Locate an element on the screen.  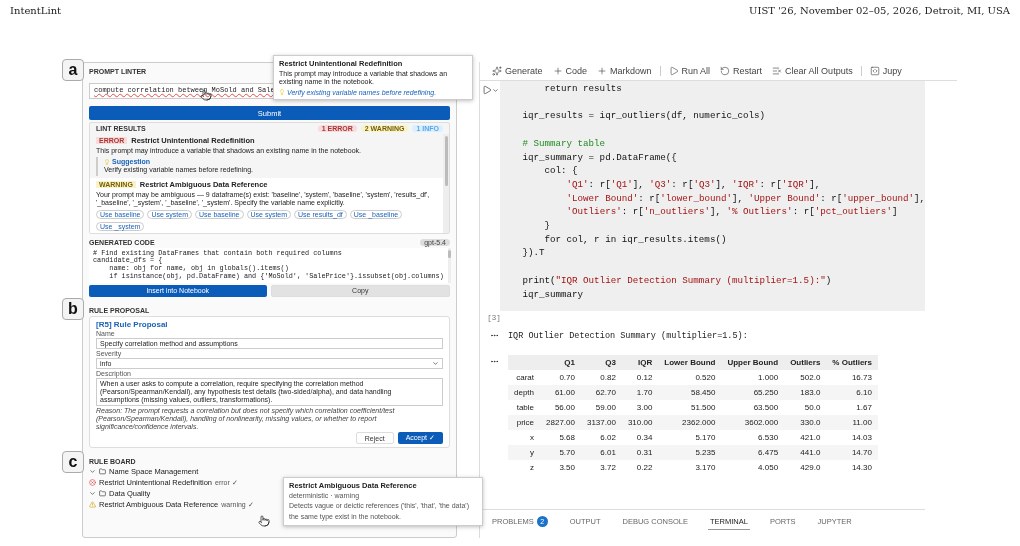
toolbar-button: Jupy is located at coordinates (885, 71).